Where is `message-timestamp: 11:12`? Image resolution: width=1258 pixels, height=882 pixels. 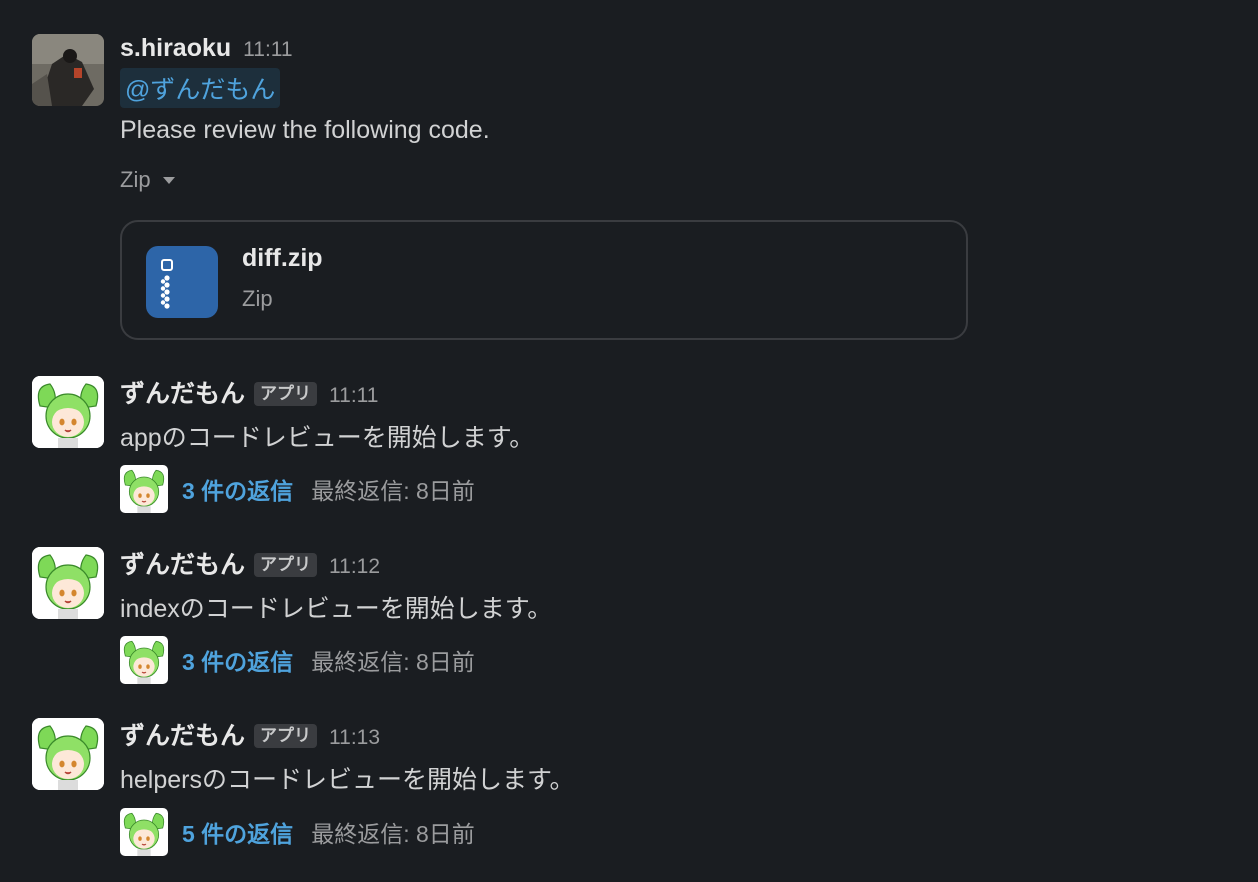
message-timestamp: 11:12 is located at coordinates (354, 567).